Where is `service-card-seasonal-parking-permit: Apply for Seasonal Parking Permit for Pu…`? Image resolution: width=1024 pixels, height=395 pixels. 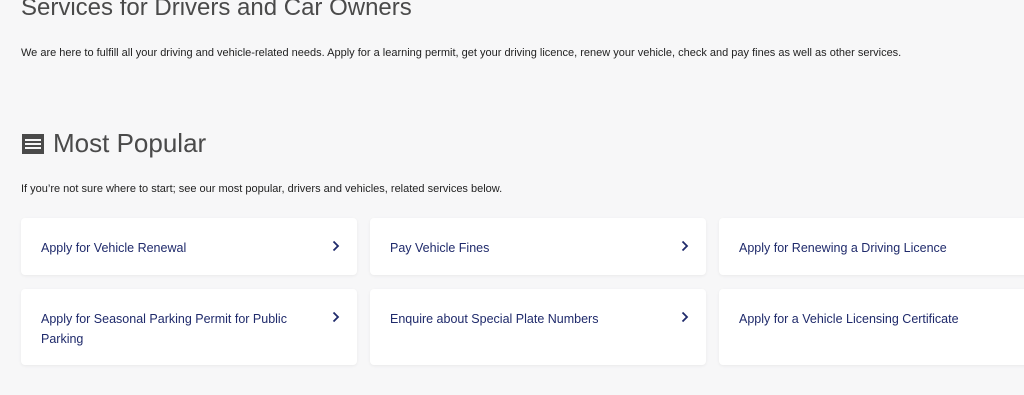
service-card-seasonal-parking-permit: Apply for Seasonal Parking Permit for Pu… is located at coordinates (189, 327).